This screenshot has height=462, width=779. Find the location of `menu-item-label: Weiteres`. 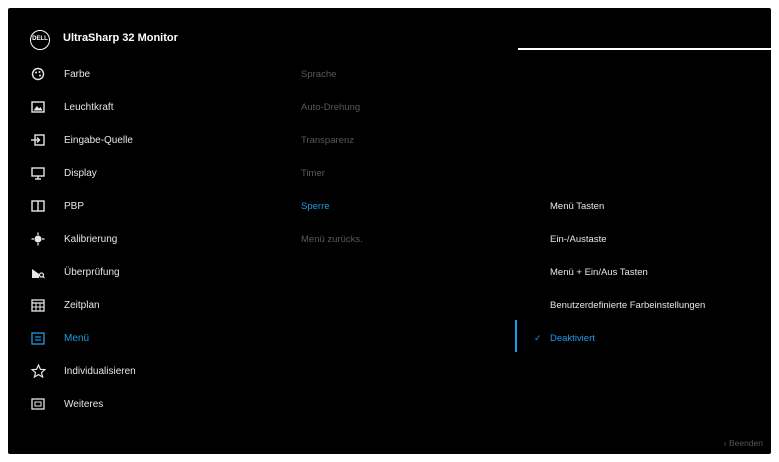

menu-item-label: Weiteres is located at coordinates (84, 404).